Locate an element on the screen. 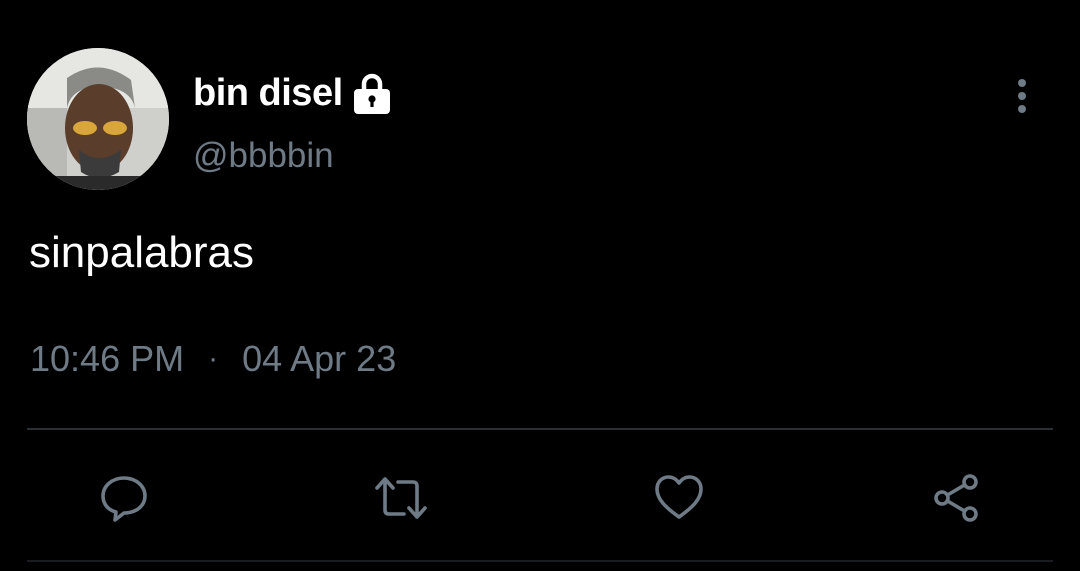 This screenshot has height=571, width=1080. share-icon is located at coordinates (956, 498).